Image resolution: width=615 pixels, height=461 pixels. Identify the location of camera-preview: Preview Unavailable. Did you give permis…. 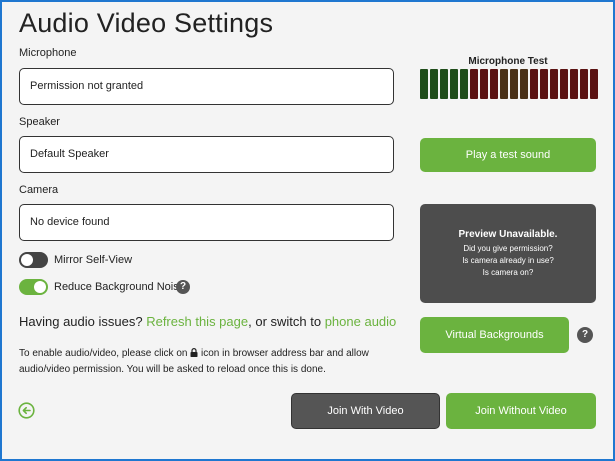
(508, 253).